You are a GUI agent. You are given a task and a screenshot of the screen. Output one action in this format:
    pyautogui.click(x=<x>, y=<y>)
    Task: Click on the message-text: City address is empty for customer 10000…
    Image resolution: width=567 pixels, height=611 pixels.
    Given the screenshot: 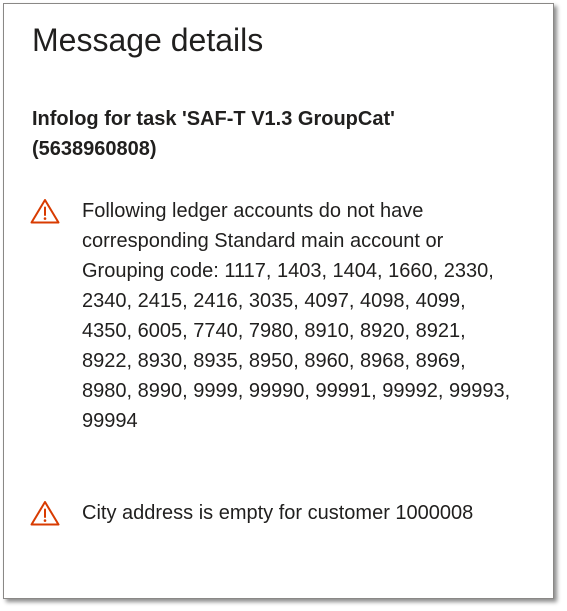 What is the action you would take?
    pyautogui.click(x=278, y=513)
    